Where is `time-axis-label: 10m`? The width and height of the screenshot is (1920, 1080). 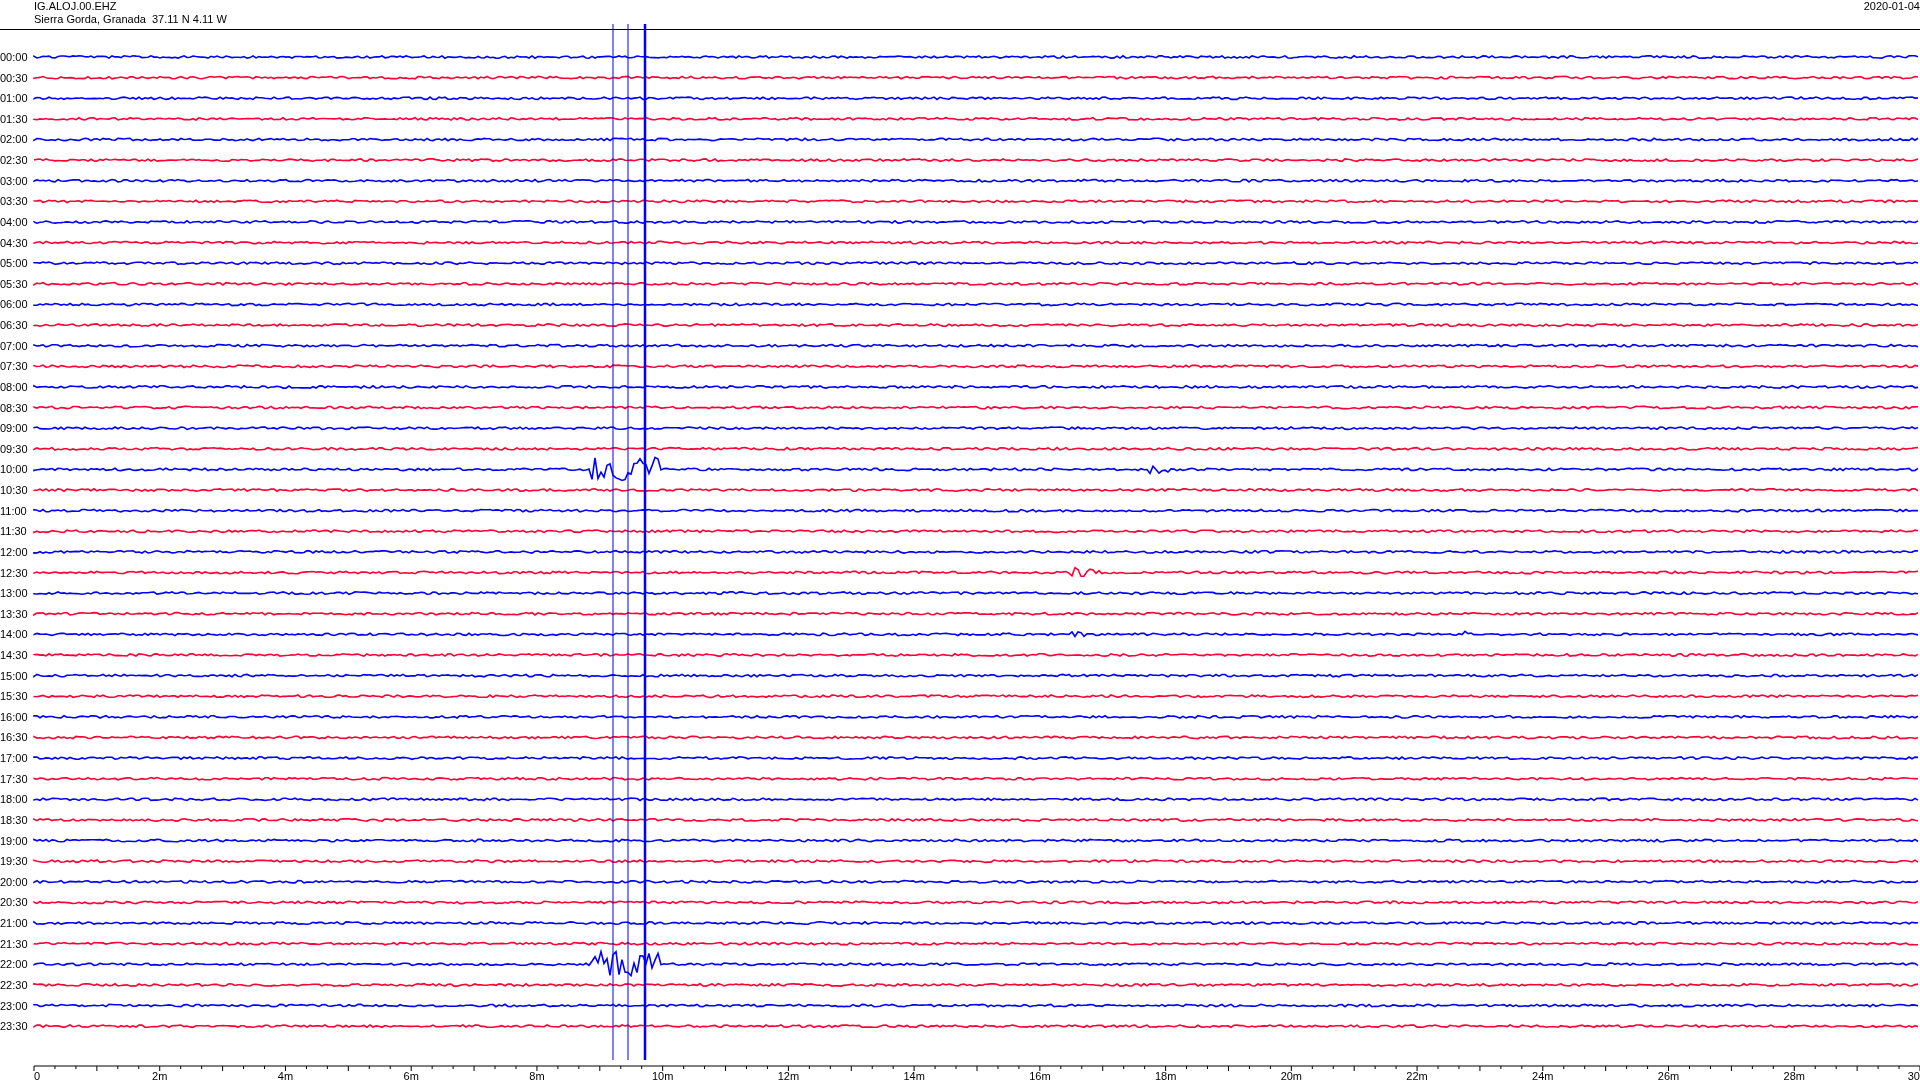
time-axis-label: 10m is located at coordinates (662, 1075).